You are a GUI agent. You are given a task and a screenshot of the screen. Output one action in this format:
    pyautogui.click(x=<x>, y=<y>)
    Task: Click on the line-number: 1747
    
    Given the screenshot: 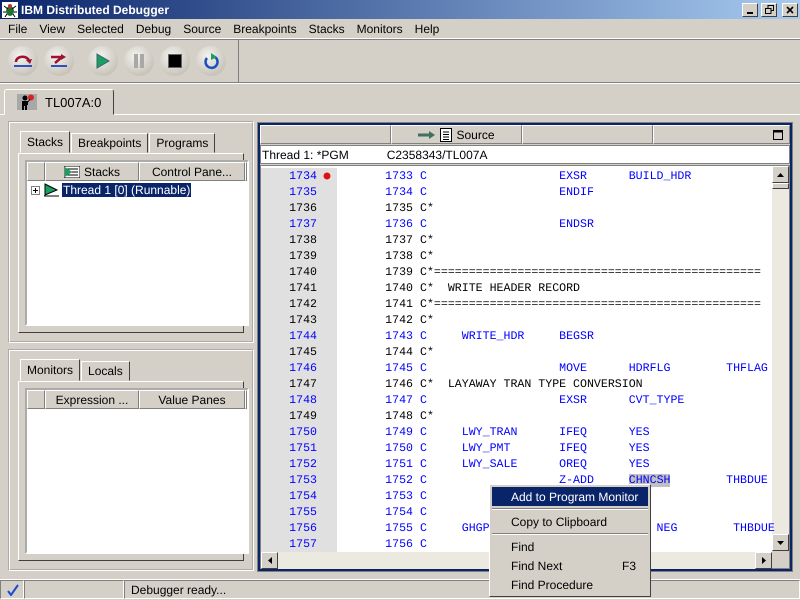 What is the action you would take?
    pyautogui.click(x=303, y=384)
    